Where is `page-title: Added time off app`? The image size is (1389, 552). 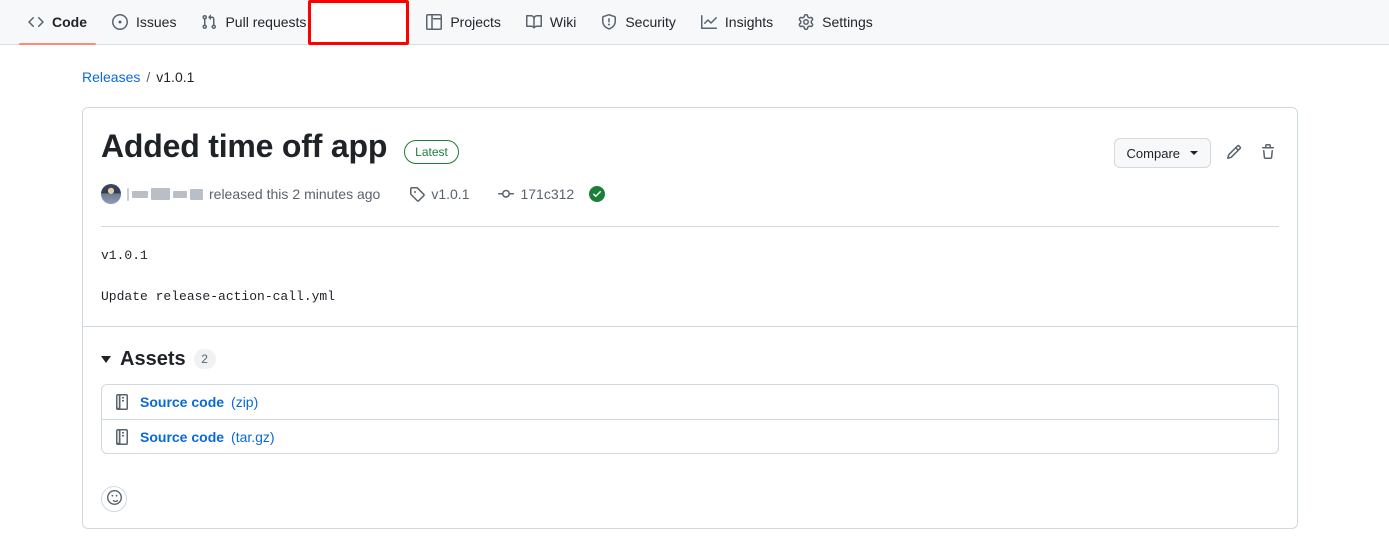 page-title: Added time off app is located at coordinates (244, 146).